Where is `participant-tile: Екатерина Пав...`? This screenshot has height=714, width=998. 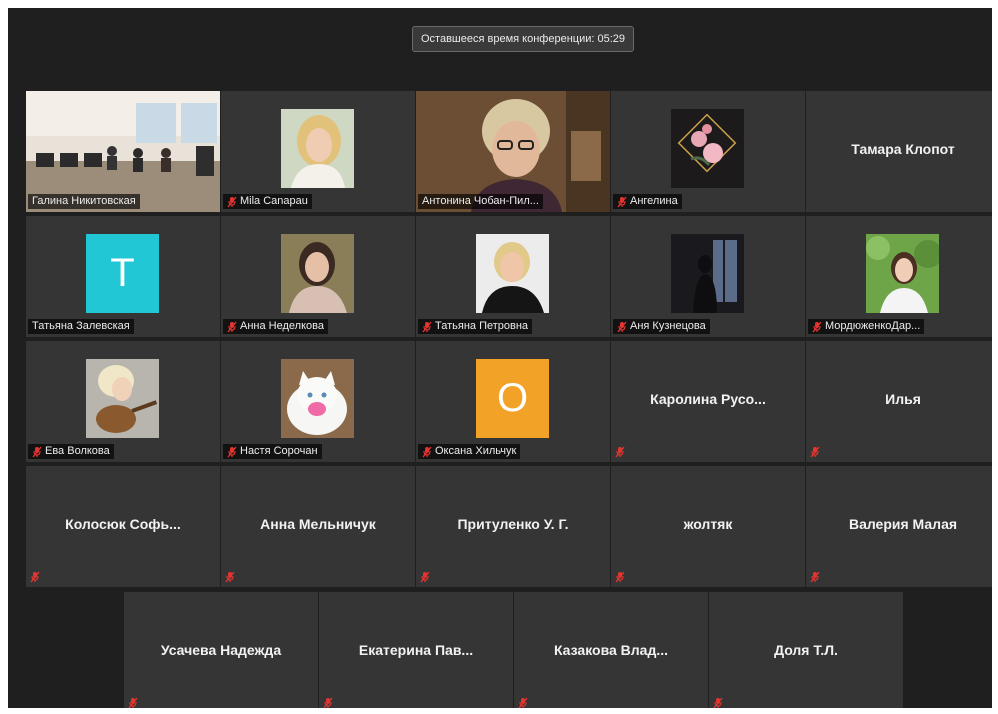 participant-tile: Екатерина Пав... is located at coordinates (416, 650).